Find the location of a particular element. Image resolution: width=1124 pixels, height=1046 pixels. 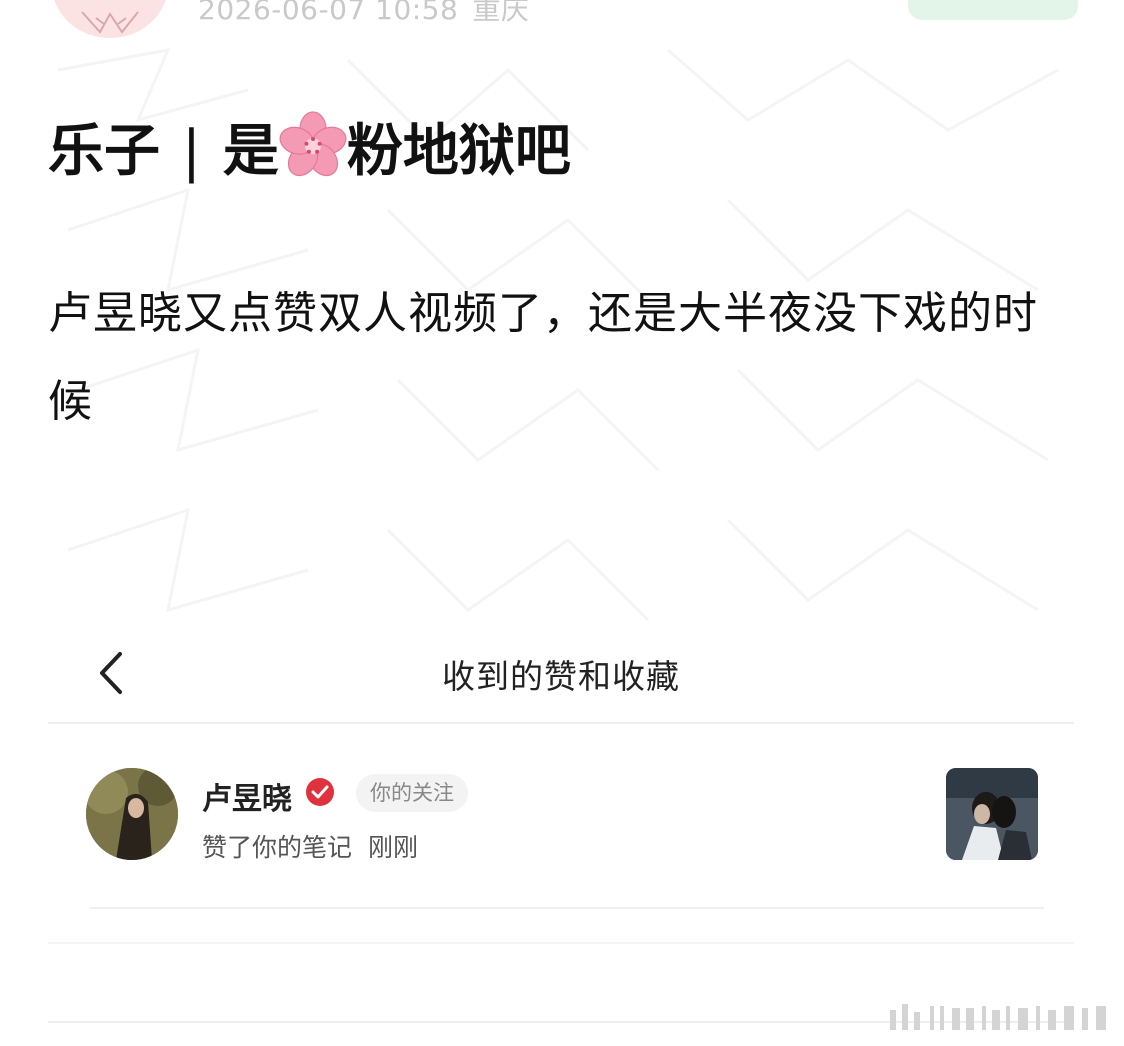

user-avatar is located at coordinates (132, 814).